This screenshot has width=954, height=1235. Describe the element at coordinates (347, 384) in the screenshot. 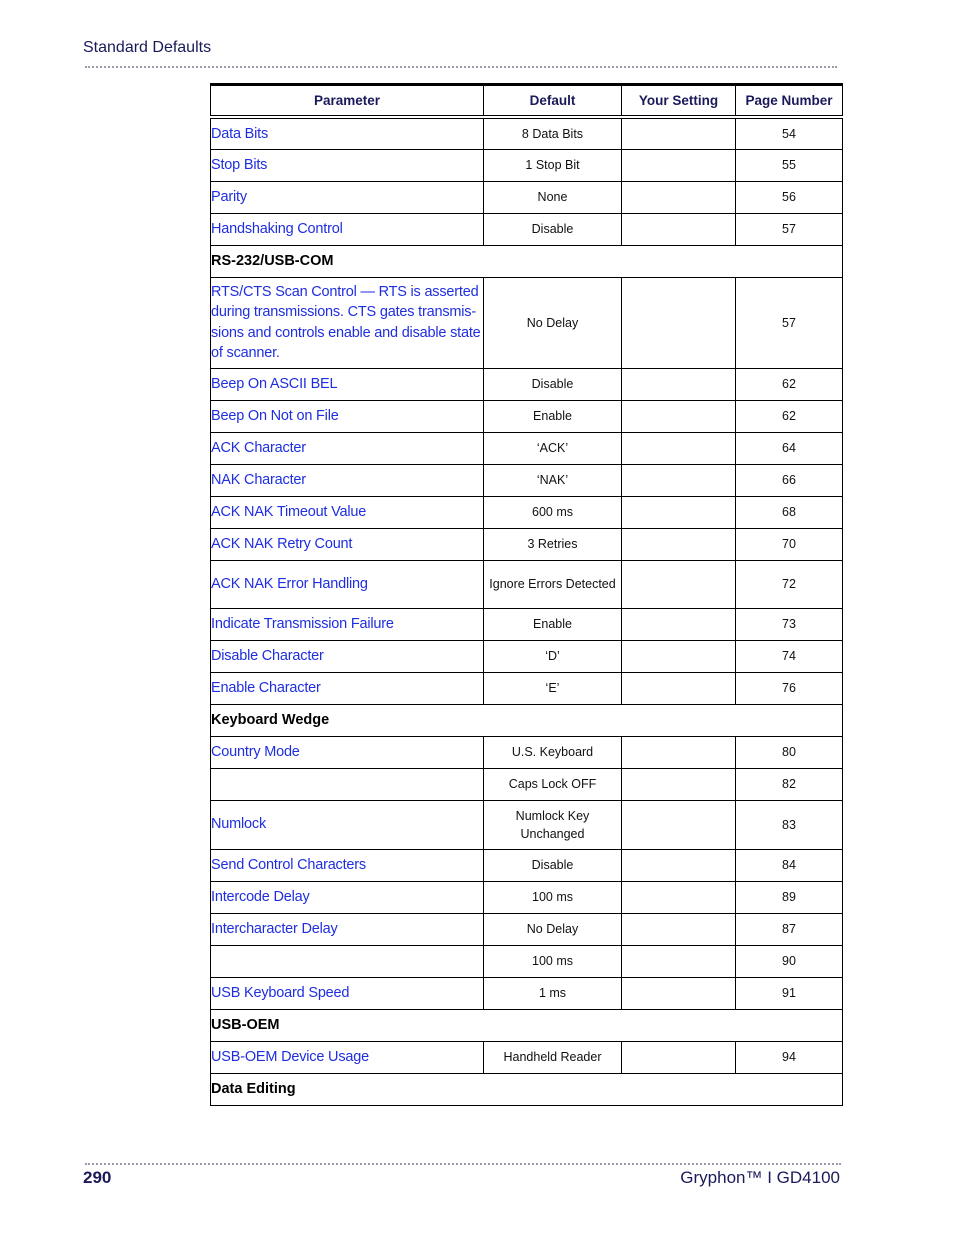

I see `parameter-link: Beep On ASCII BEL` at that location.